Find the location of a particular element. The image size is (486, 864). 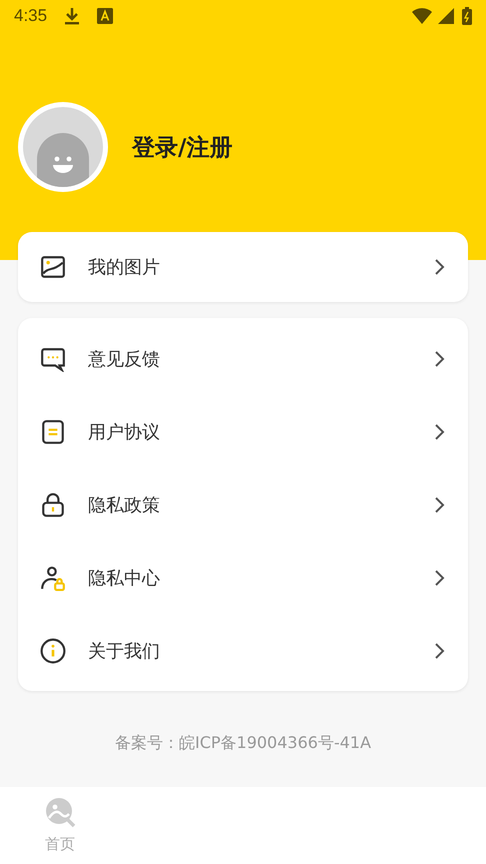

keyboard-badge-icon is located at coordinates (105, 16).